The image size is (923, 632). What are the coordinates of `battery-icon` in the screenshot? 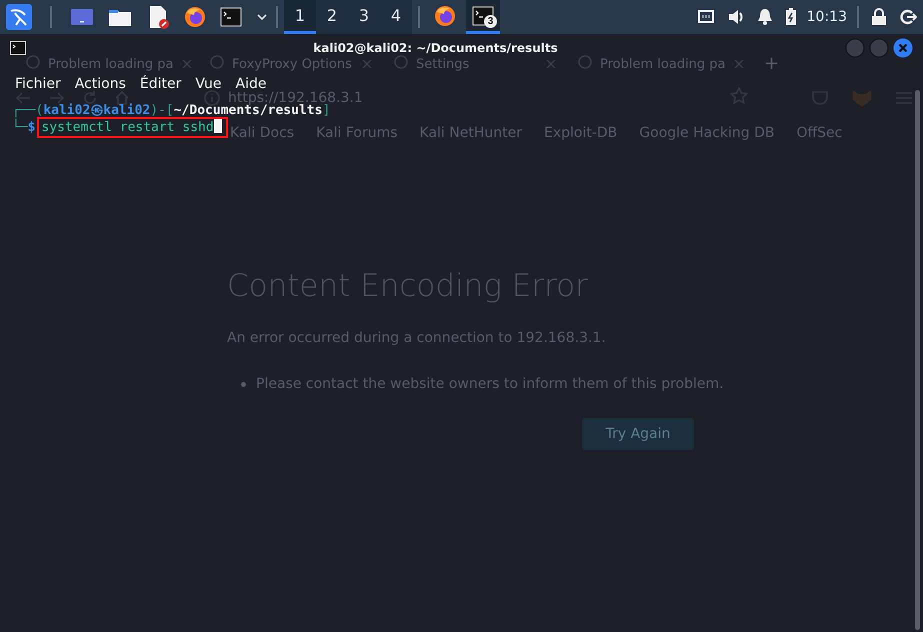 It's located at (790, 17).